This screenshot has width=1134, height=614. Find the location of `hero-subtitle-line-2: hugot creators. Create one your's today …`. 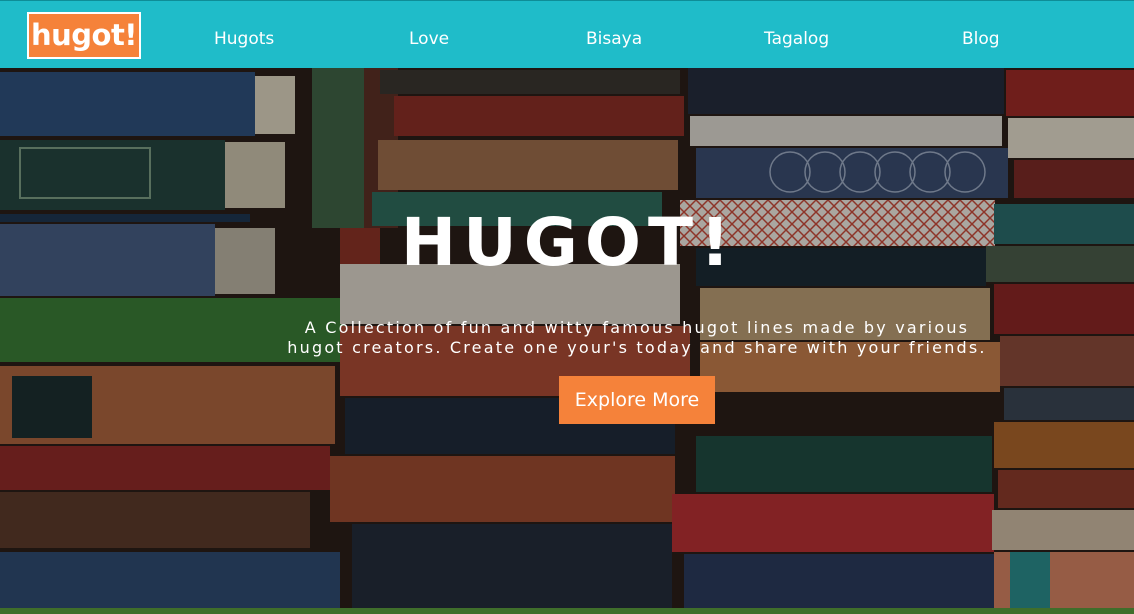

hero-subtitle-line-2: hugot creators. Create one your's today … is located at coordinates (637, 347).